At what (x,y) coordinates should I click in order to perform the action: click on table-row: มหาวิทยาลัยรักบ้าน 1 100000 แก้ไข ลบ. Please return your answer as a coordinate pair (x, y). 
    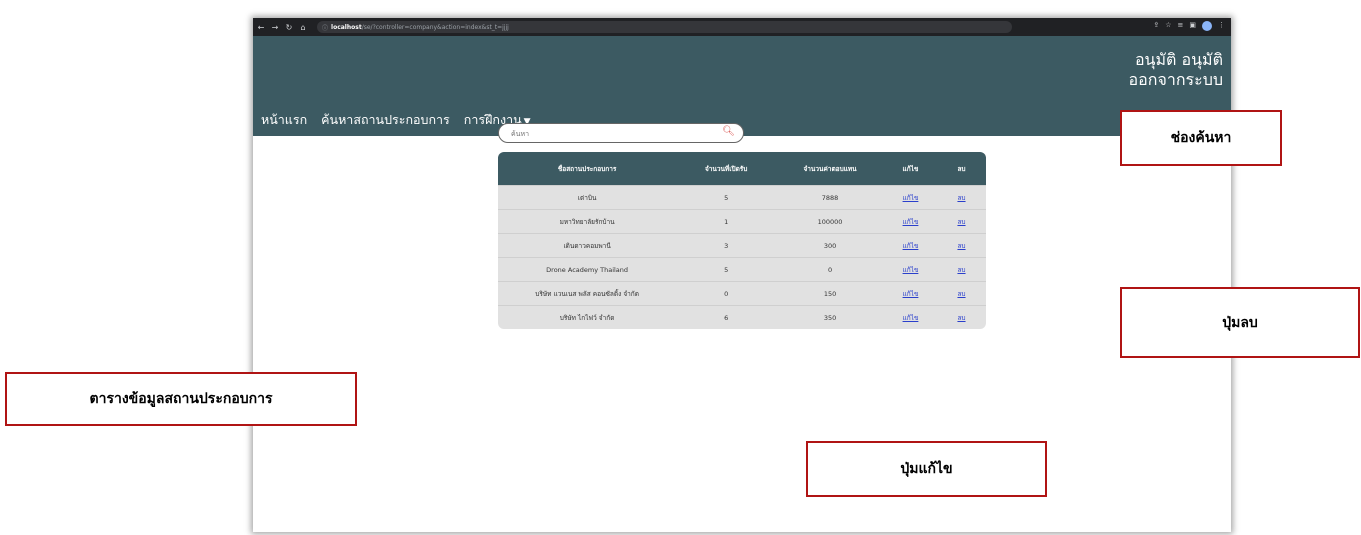
    Looking at the image, I should click on (742, 221).